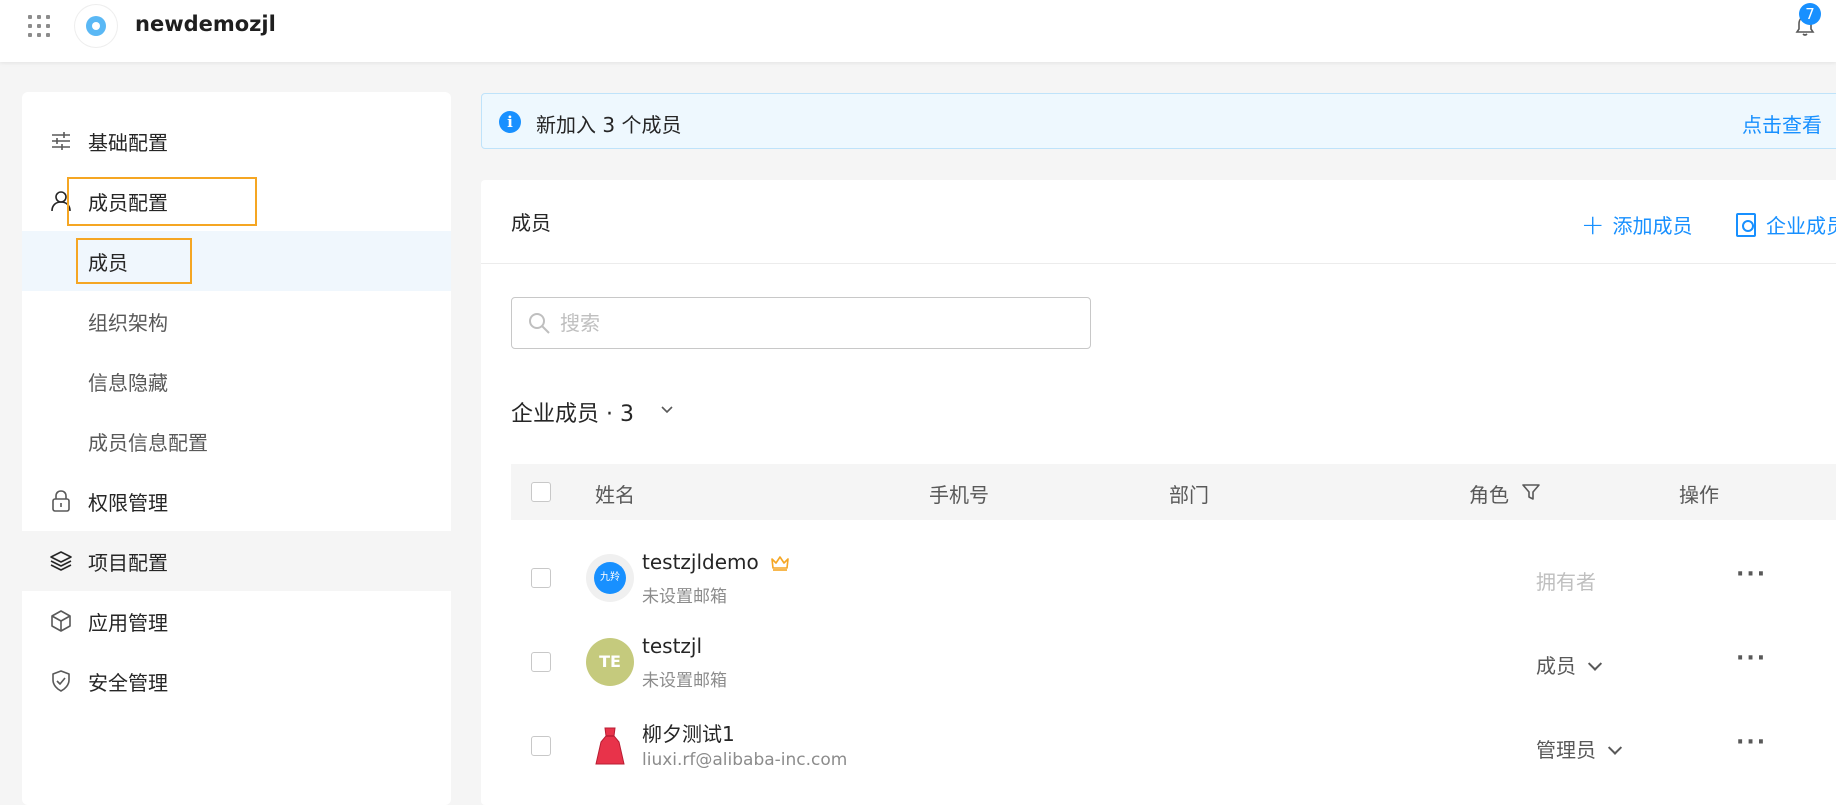 The image size is (1836, 805). What do you see at coordinates (236, 681) in the screenshot?
I see `sidebar-item-security: 安全管理` at bounding box center [236, 681].